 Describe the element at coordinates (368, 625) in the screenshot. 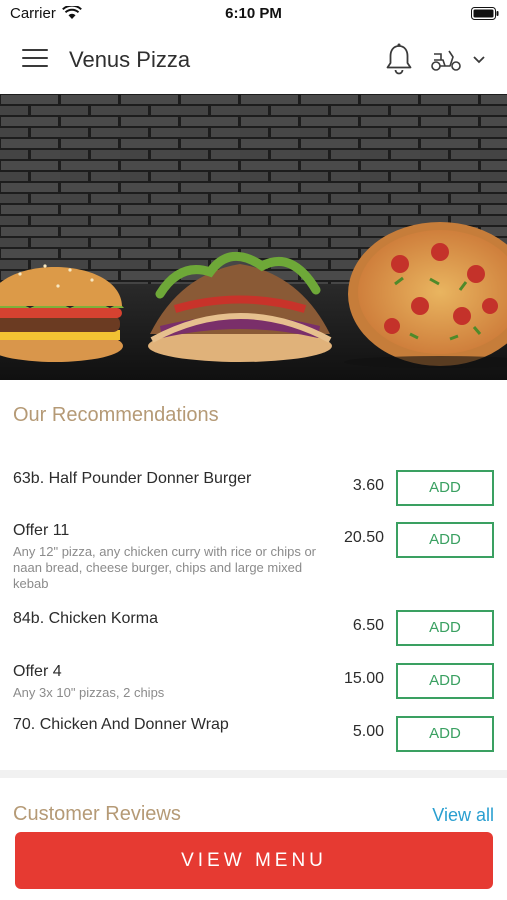

I see `item-price: 6.50` at that location.